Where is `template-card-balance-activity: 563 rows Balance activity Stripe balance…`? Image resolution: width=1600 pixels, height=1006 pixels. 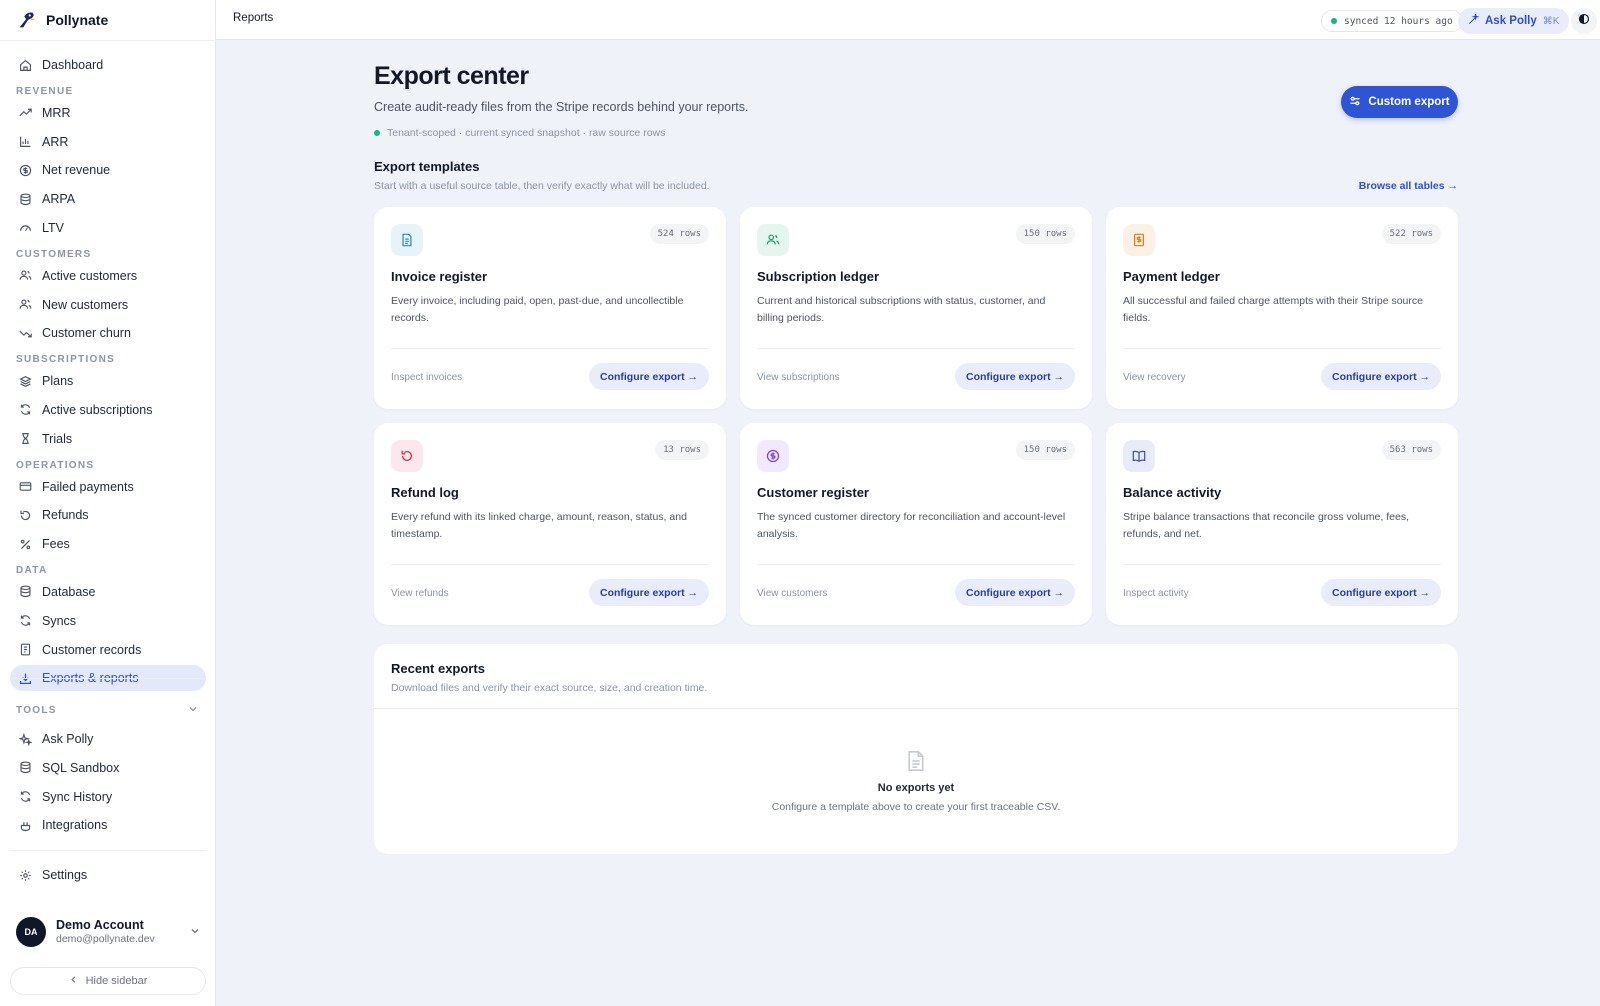
template-card-balance-activity: 563 rows Balance activity Stripe balance… is located at coordinates (1282, 524).